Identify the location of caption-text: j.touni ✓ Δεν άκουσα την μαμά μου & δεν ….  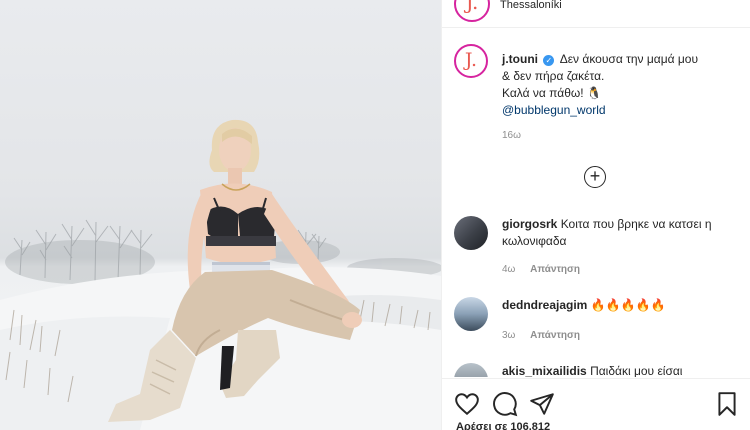
(622, 85).